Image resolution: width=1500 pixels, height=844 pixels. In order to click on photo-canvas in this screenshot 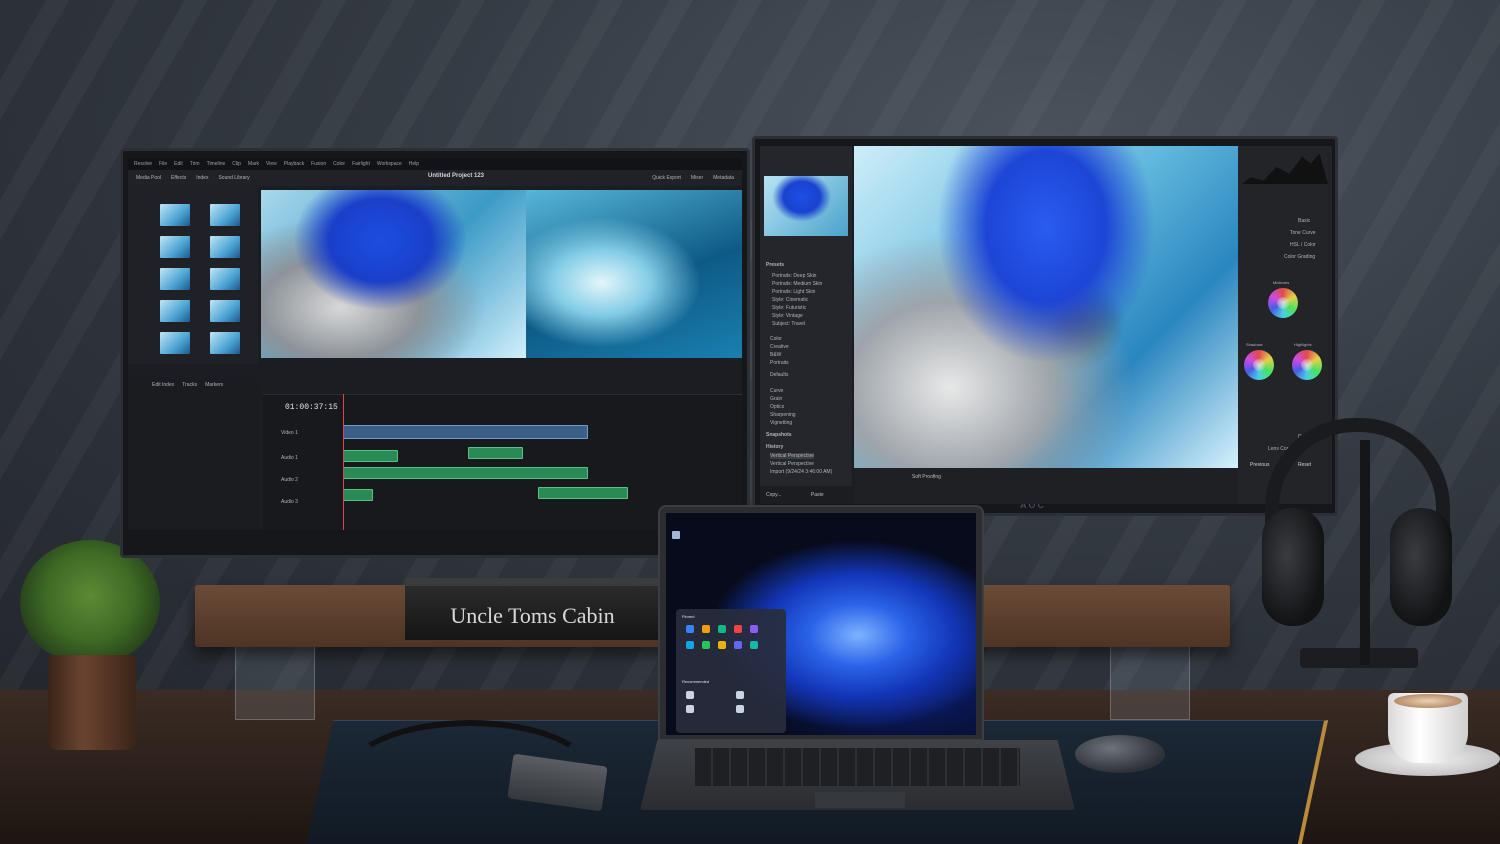, I will do `click(1046, 307)`.